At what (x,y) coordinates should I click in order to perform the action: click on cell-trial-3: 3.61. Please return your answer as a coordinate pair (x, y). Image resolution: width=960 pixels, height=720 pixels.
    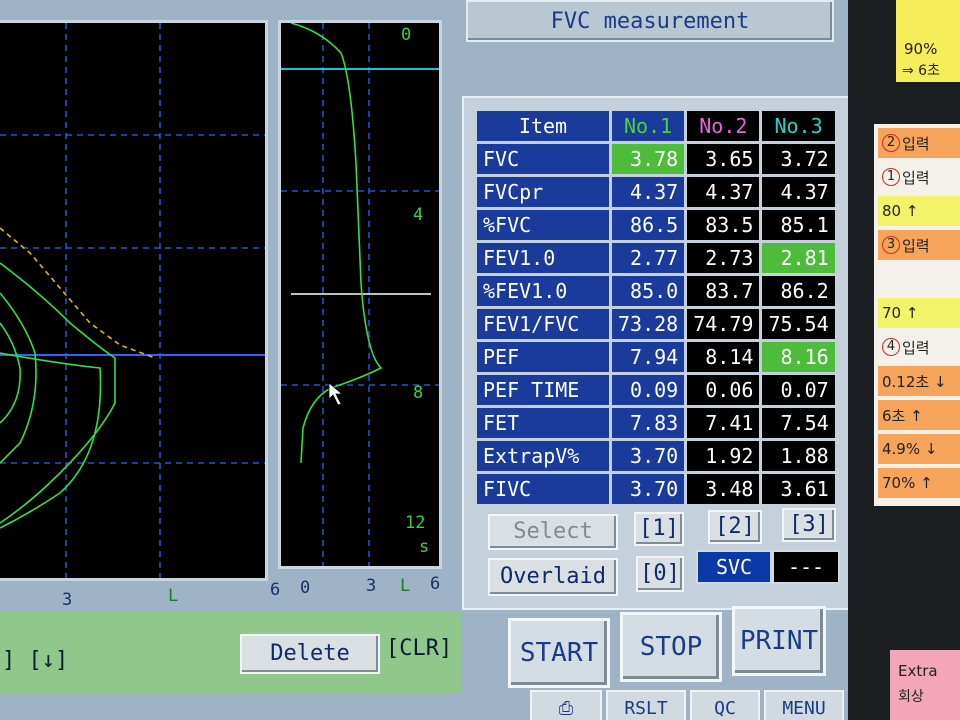
    Looking at the image, I should click on (798, 489).